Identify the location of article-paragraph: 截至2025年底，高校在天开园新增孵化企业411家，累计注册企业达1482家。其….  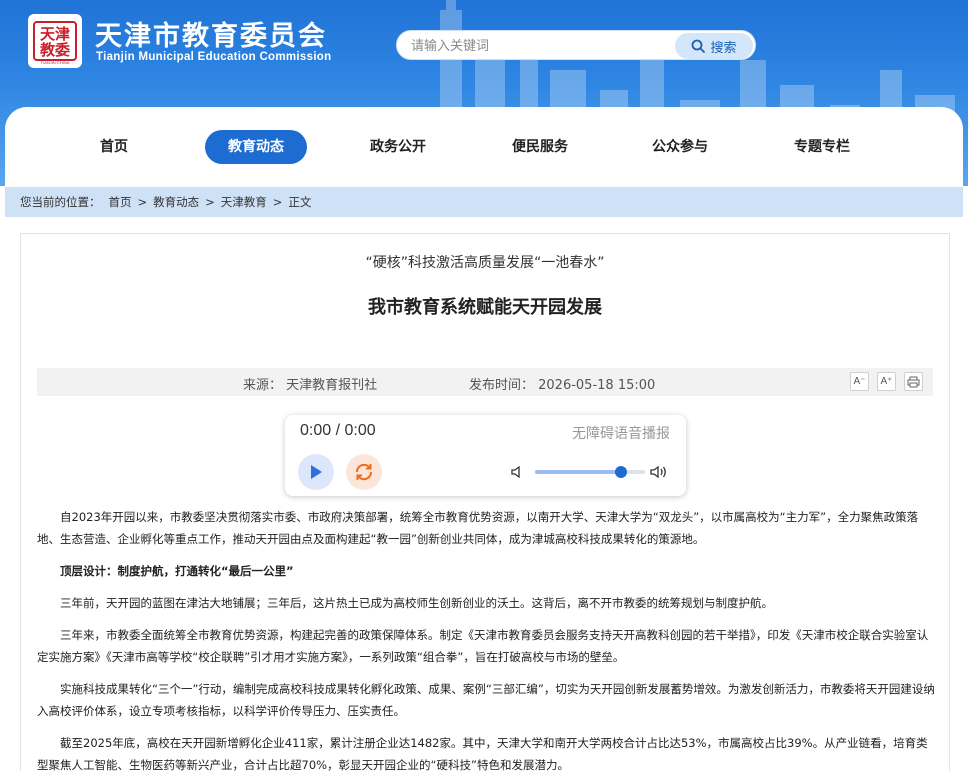
(482, 753).